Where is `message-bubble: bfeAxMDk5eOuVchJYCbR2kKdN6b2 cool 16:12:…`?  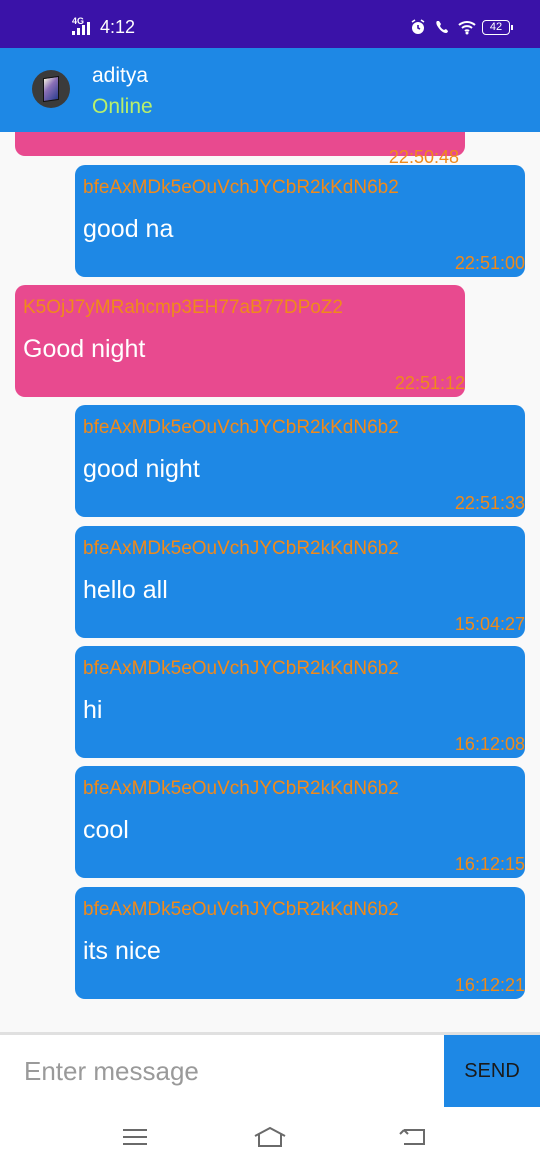
message-bubble: bfeAxMDk5eOuVchJYCbR2kKdN6b2 cool 16:12:… is located at coordinates (300, 822).